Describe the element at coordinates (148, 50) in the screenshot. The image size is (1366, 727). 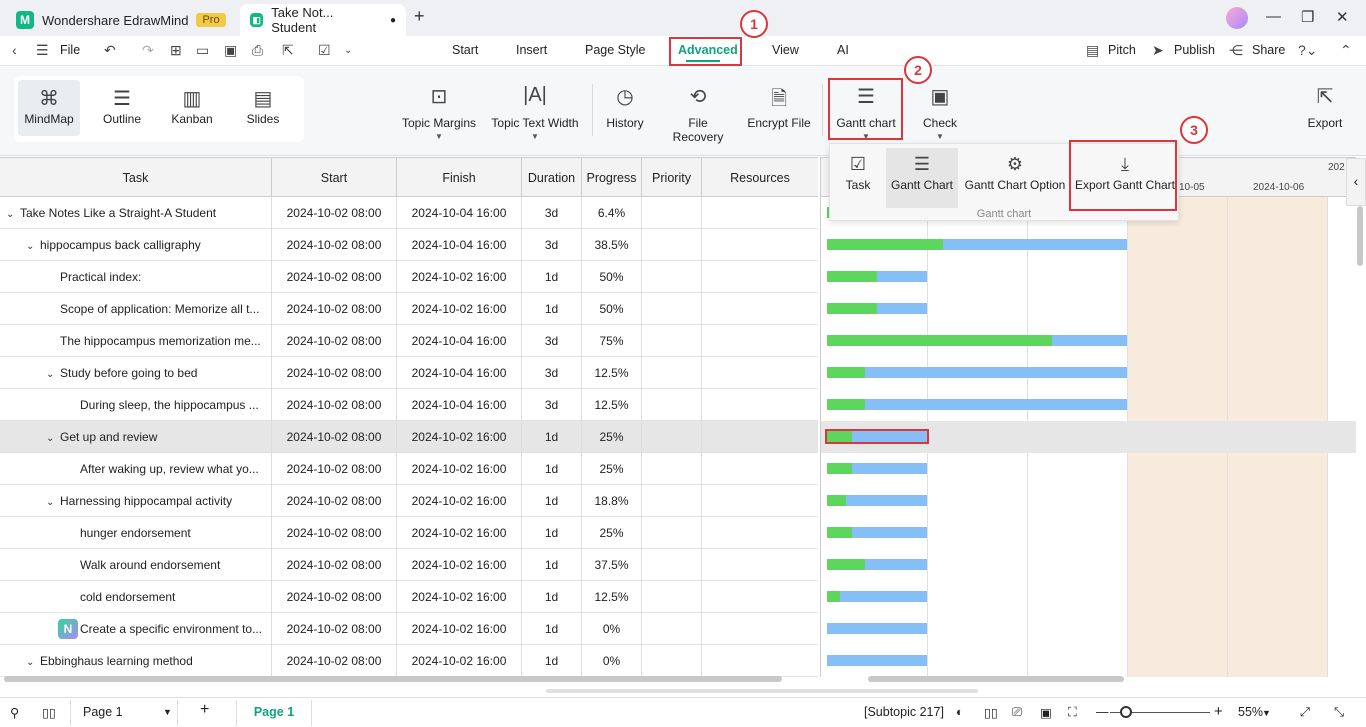
I see `redo-icon: ↷` at that location.